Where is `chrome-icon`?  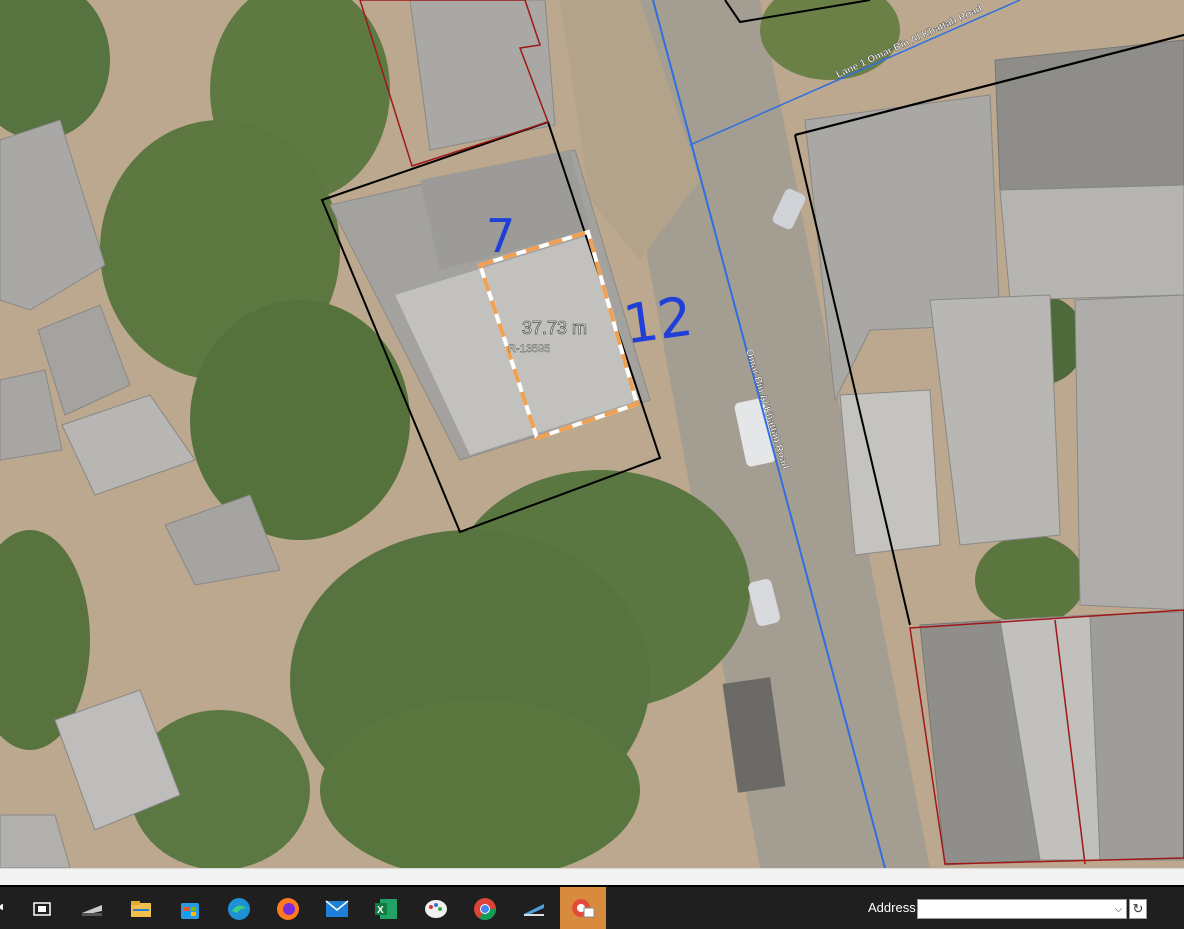 chrome-icon is located at coordinates (485, 909).